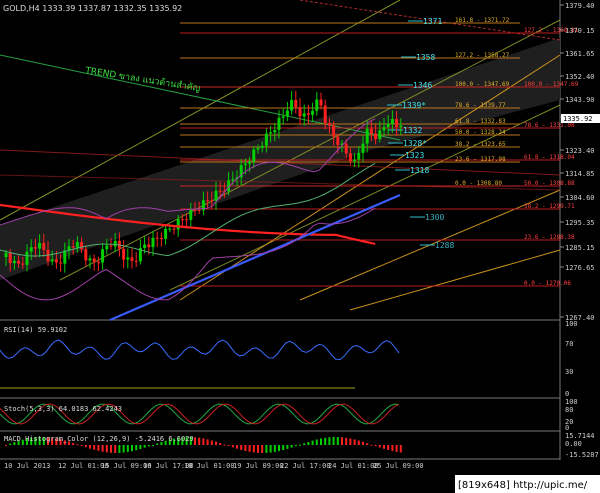  Describe the element at coordinates (398, 466) in the screenshot. I see `time-axis-label: 25 Jul 09:00` at that location.